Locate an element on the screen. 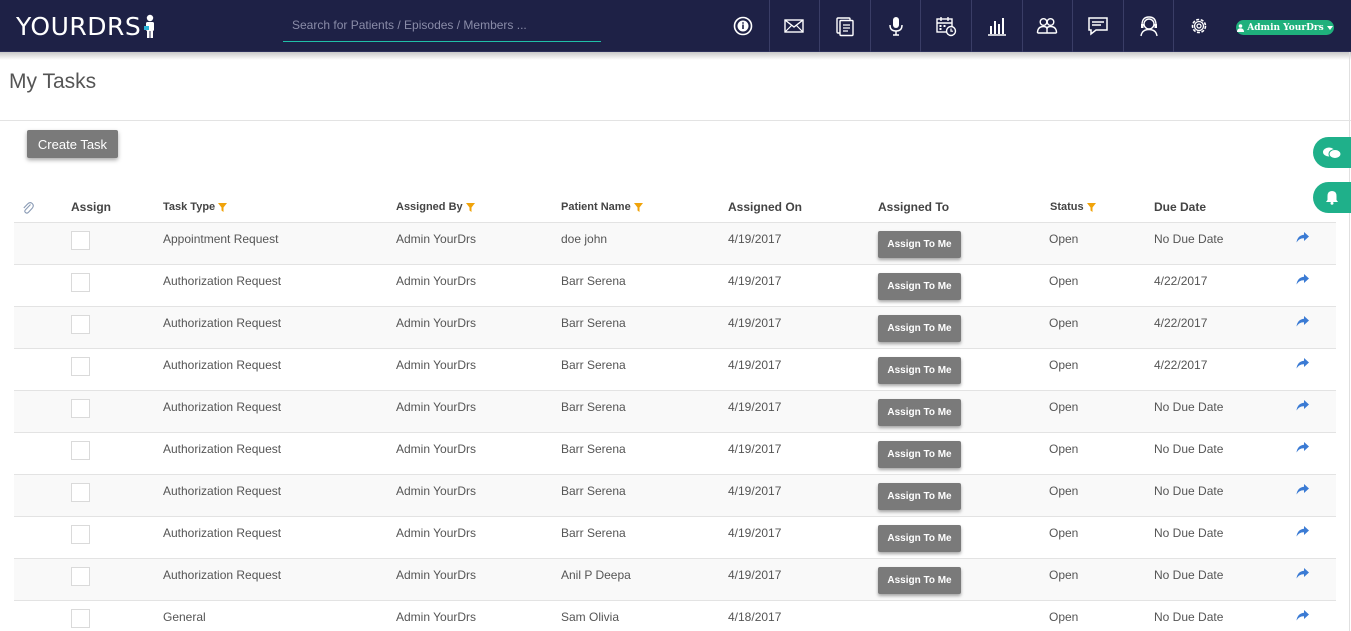 Image resolution: width=1351 pixels, height=631 pixels. user-menu-button: Admin YourDrs is located at coordinates (1285, 27).